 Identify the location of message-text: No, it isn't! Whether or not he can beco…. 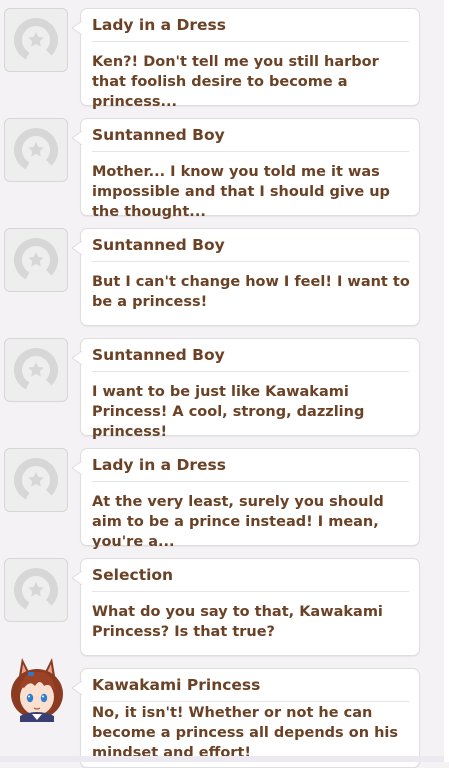
(245, 733).